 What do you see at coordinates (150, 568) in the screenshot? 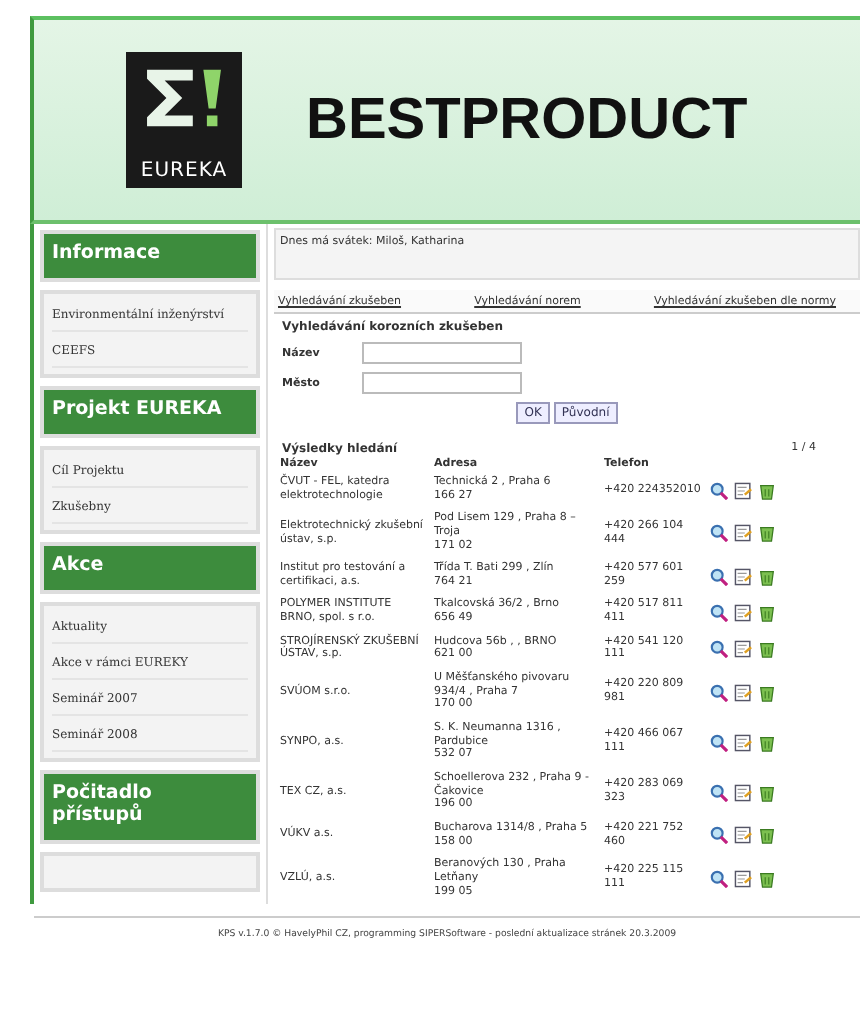
I see `sidebar-heading: Akce` at bounding box center [150, 568].